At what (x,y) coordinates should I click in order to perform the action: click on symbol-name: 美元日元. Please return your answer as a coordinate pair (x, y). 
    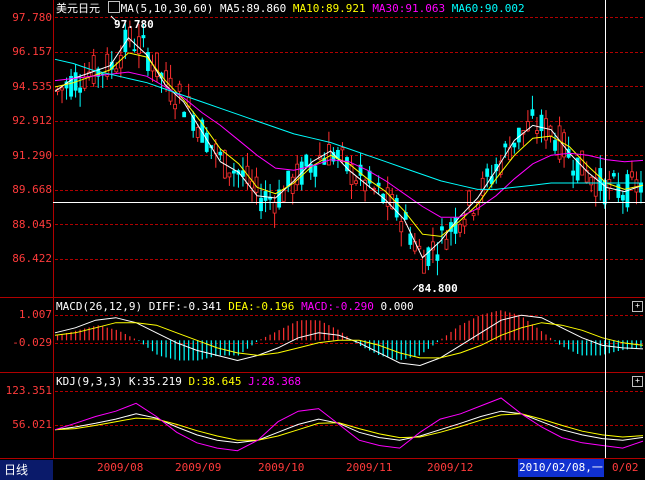
    Looking at the image, I should click on (78, 8).